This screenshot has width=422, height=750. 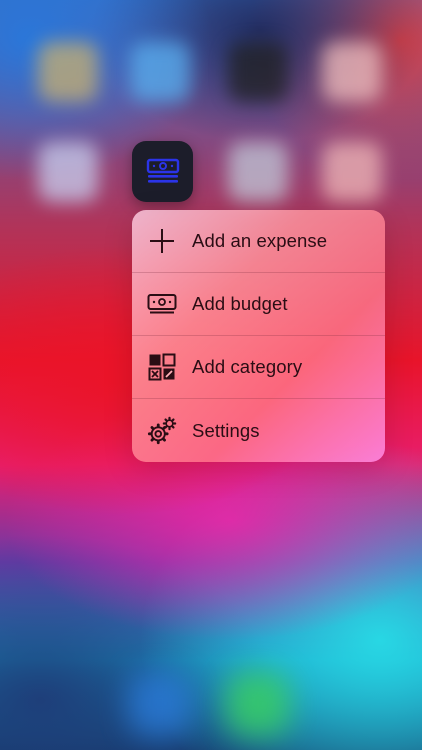 I want to click on quick-action-label: Add an expense, so click(x=260, y=240).